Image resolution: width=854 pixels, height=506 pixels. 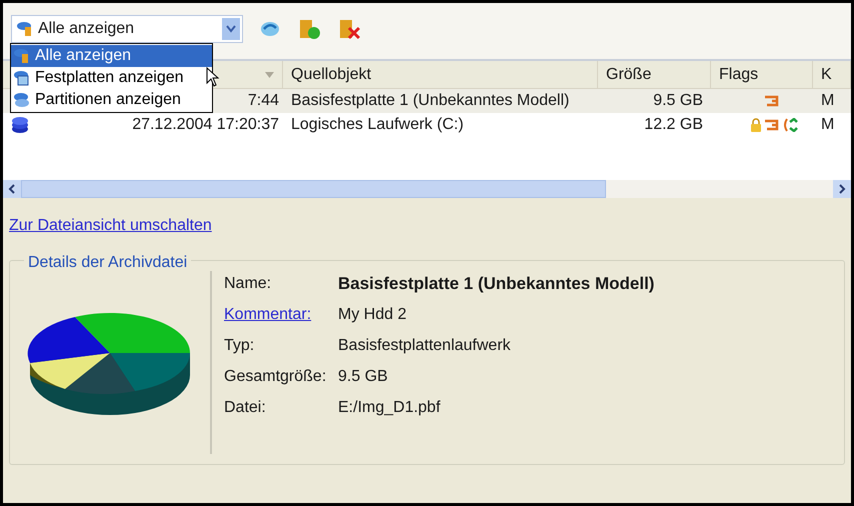 I want to click on scroll-right-icon, so click(x=842, y=189).